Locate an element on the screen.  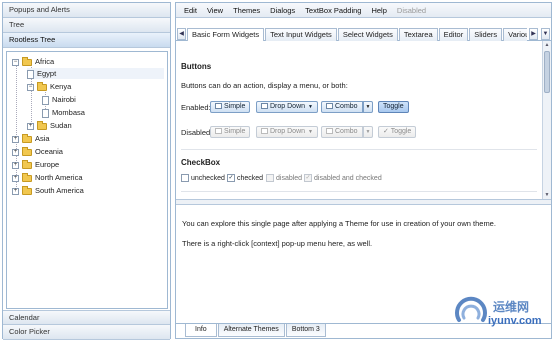
toggle-button: Toggle is located at coordinates (393, 107).